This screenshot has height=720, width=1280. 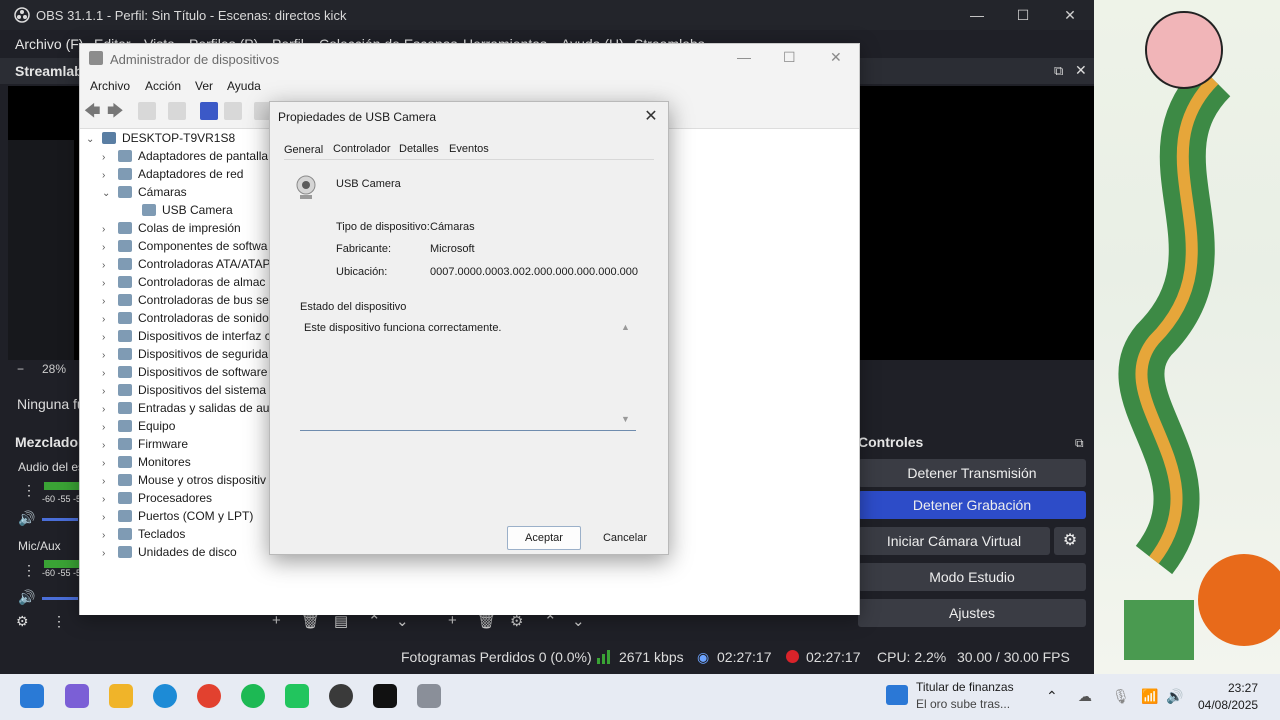 What do you see at coordinates (1243, 688) in the screenshot?
I see `clock-time: 23:27` at bounding box center [1243, 688].